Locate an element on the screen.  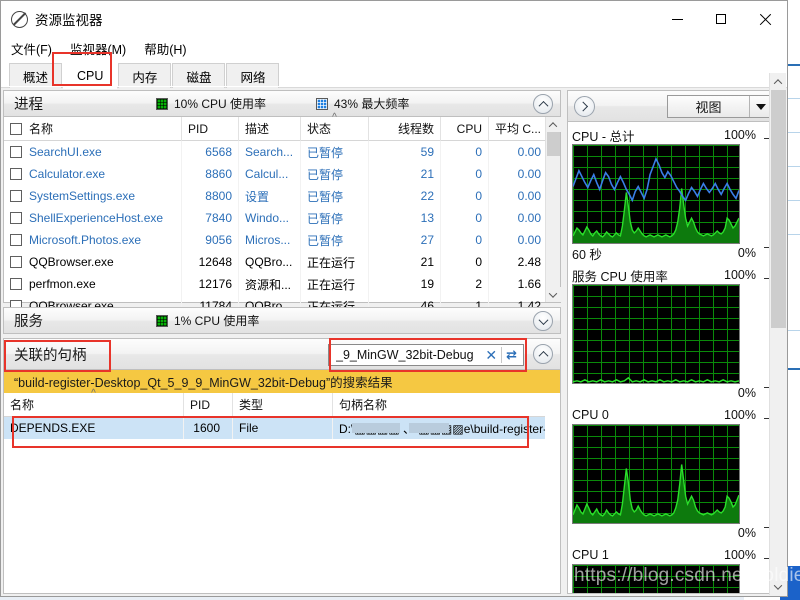
handle-col-handle-name: 句柄名称 is located at coordinates (439, 405).